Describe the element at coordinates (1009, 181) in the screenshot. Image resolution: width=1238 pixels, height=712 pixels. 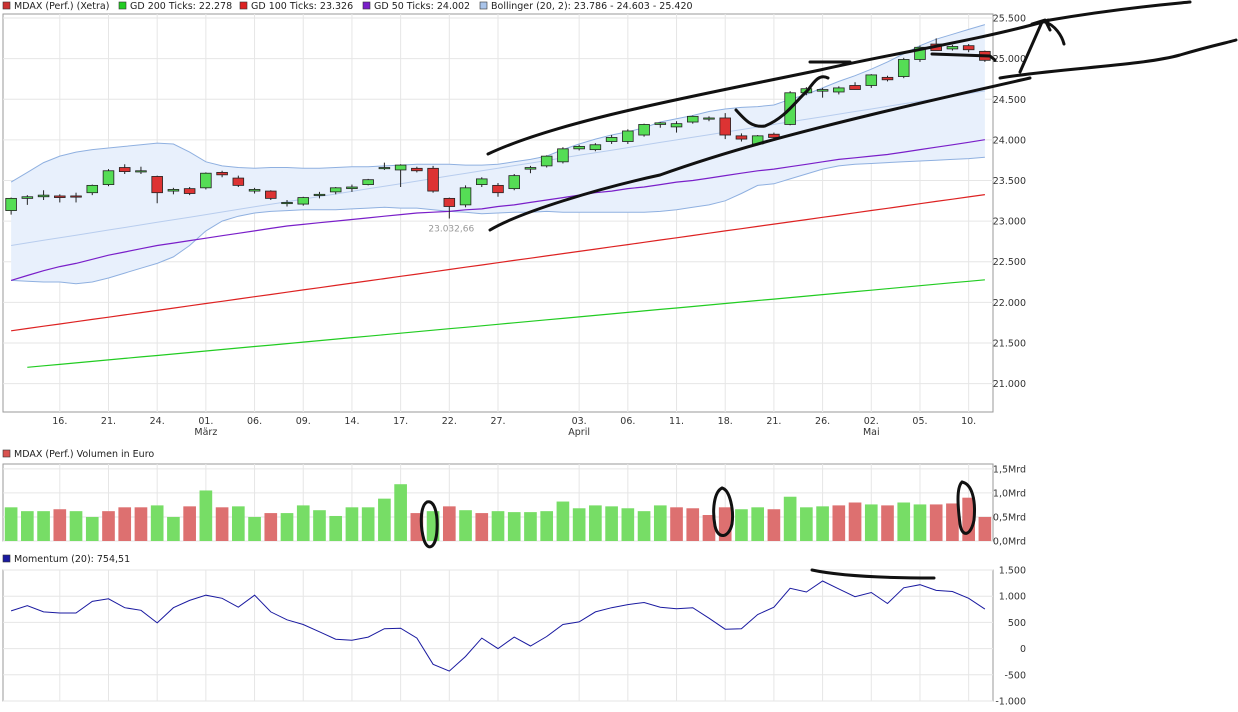
I see `price-axis-tick-label: 23.500` at that location.